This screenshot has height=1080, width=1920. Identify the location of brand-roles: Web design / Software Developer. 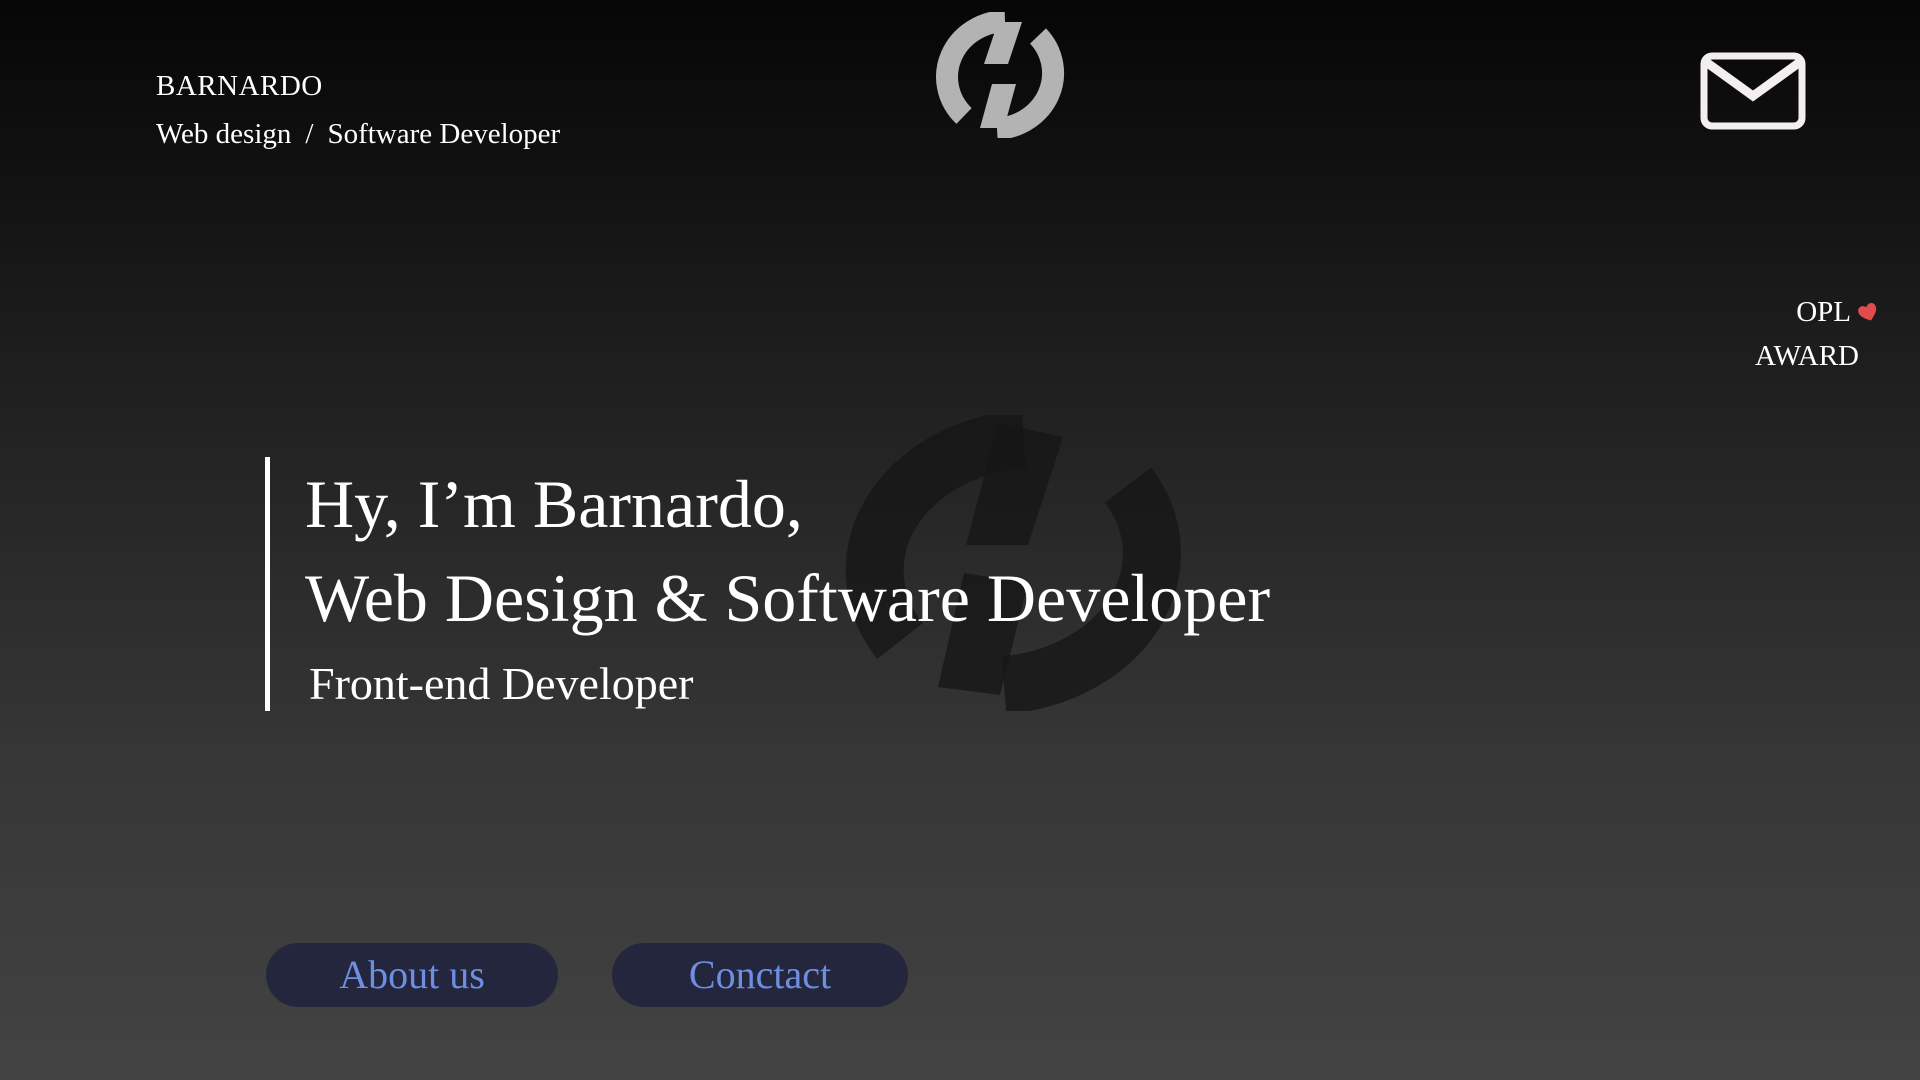
(358, 134).